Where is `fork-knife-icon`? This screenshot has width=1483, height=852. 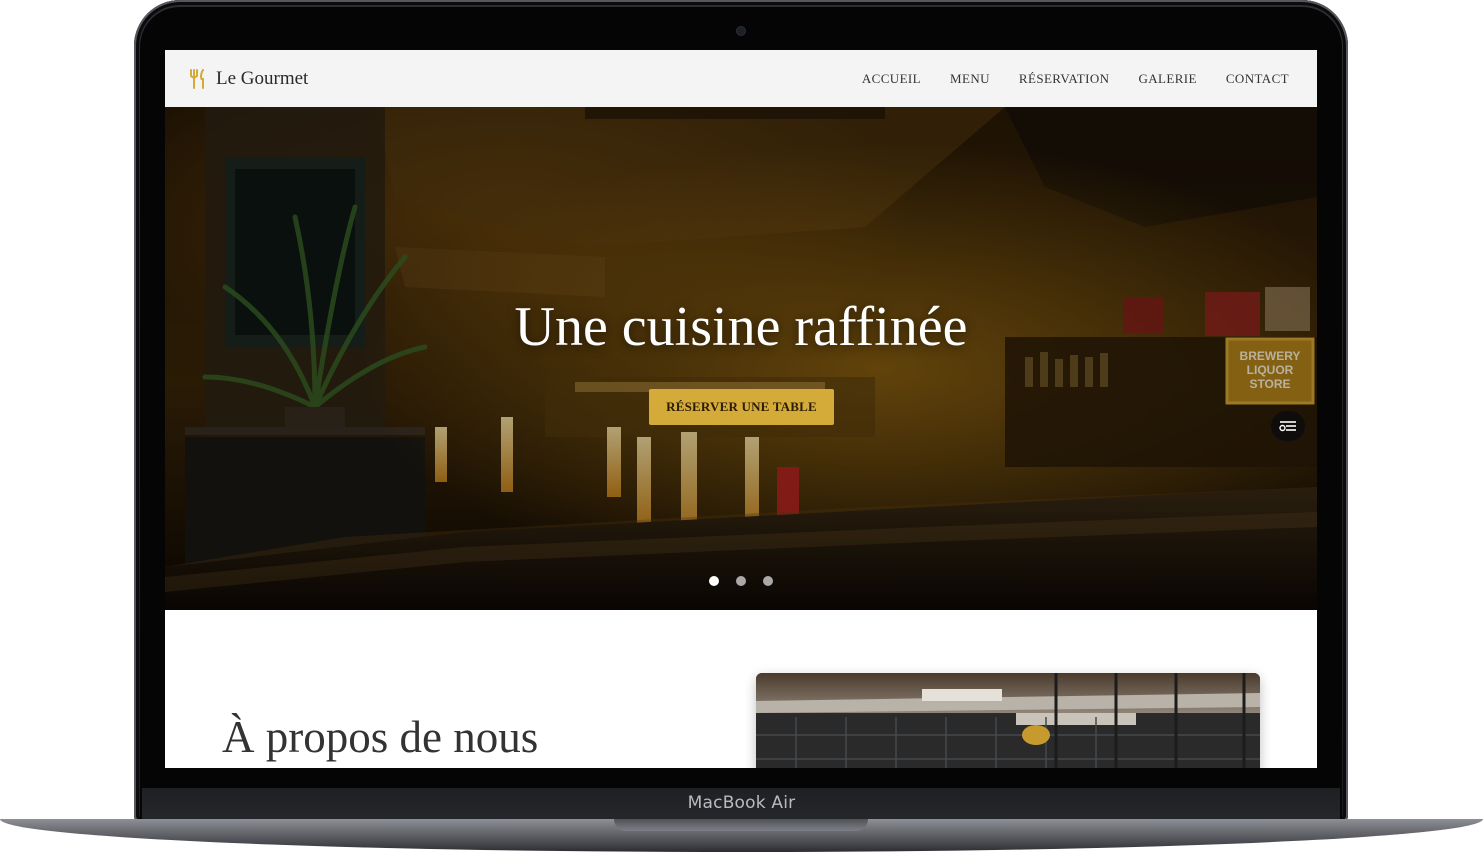
fork-knife-icon is located at coordinates (197, 78).